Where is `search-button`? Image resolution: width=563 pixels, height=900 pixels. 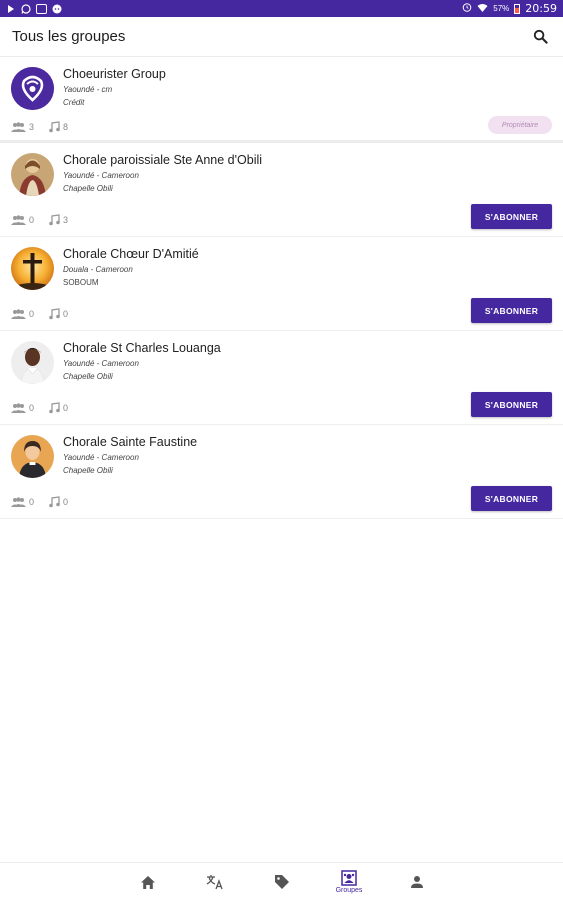 search-button is located at coordinates (540, 37).